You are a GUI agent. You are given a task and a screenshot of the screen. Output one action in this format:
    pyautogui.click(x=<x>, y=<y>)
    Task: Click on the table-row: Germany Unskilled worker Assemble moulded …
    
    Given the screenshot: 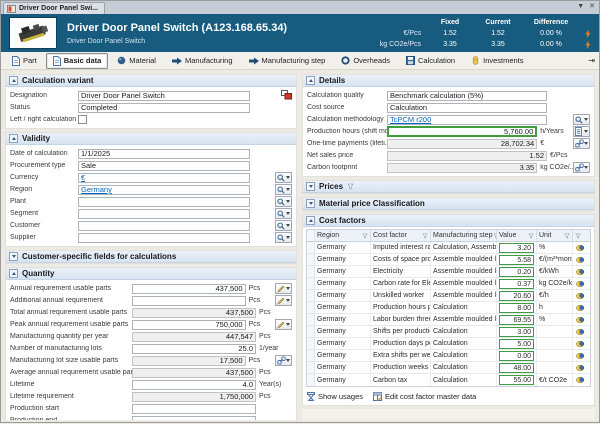 What is the action you would take?
    pyautogui.click(x=448, y=296)
    